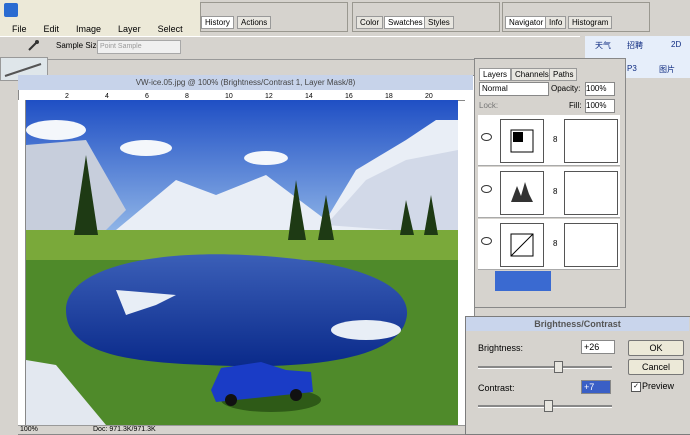 This screenshot has height=435, width=690. Describe the element at coordinates (658, 386) in the screenshot. I see `preview-label: Preview` at that location.